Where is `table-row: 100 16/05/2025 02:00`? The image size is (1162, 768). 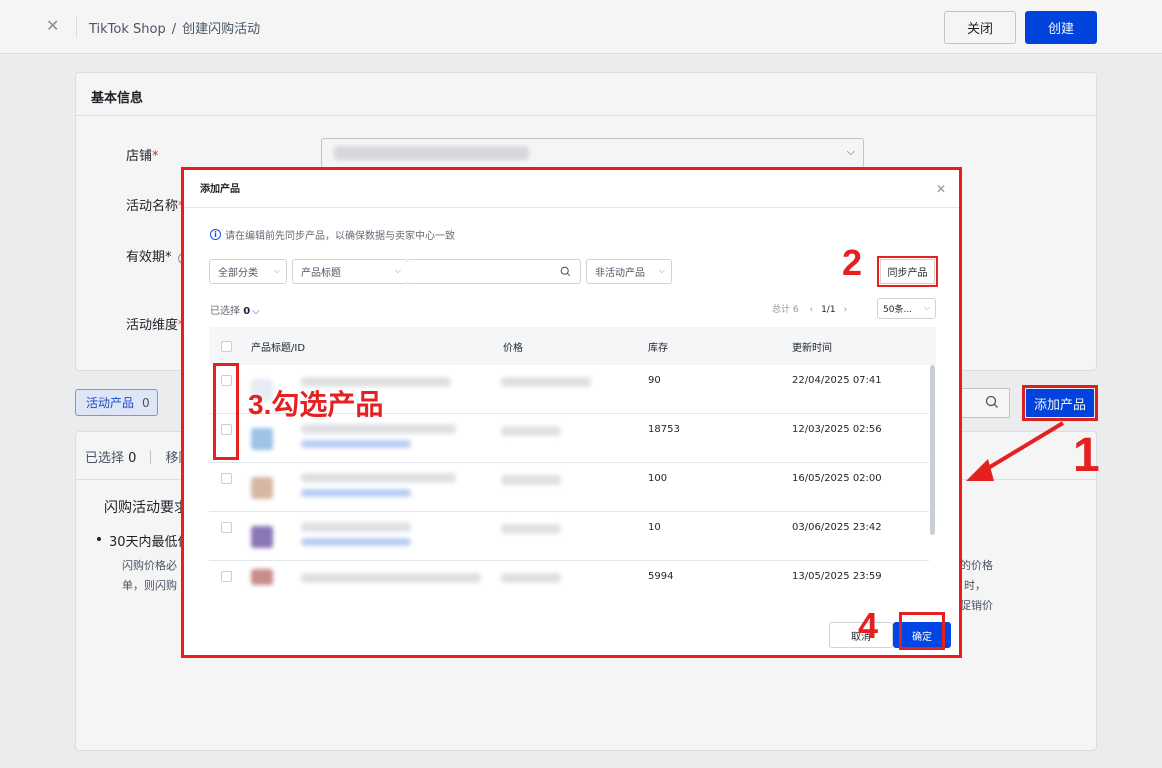
table-row: 100 16/05/2025 02:00 is located at coordinates (569, 487).